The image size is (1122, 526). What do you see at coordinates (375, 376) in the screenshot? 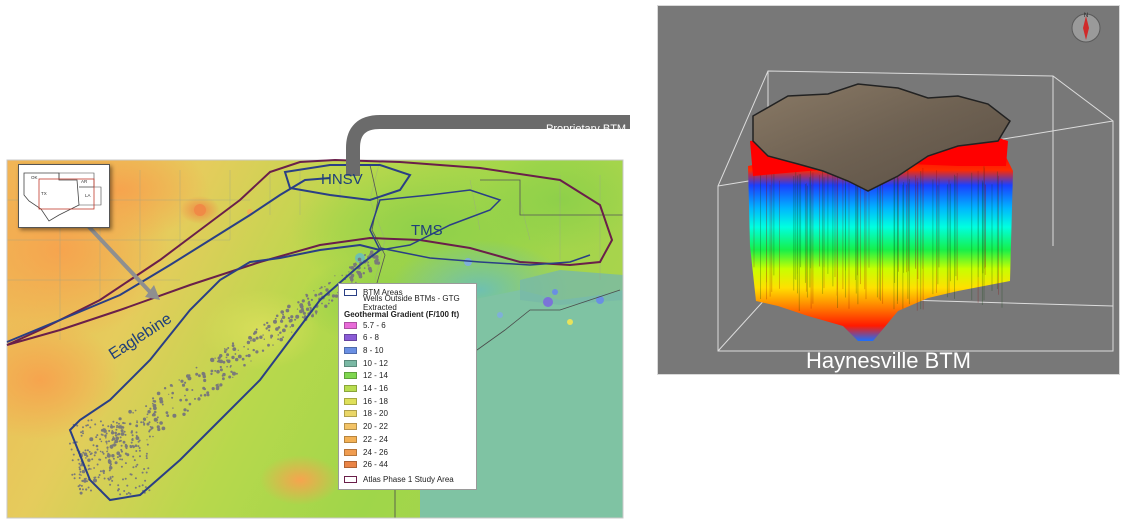
I see `legend-class-label: 12 - 14` at bounding box center [375, 376].